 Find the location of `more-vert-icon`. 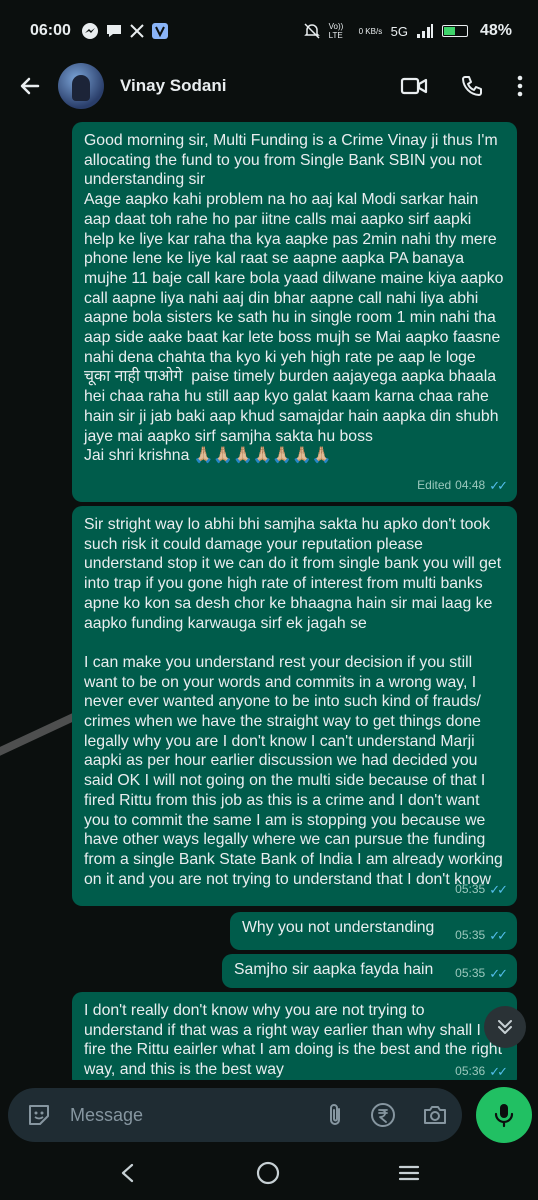

more-vert-icon is located at coordinates (520, 86).